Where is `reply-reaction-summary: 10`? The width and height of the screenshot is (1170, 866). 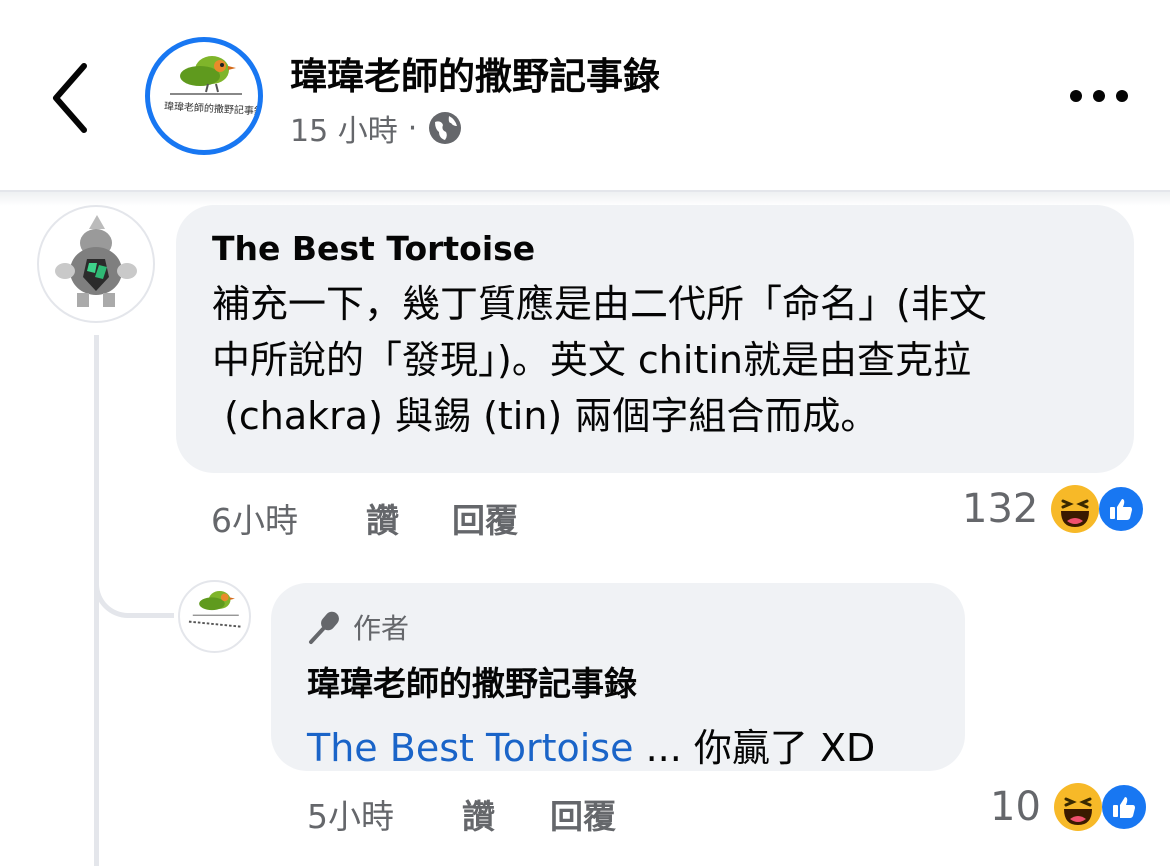
reply-reaction-summary: 10 is located at coordinates (1069, 807).